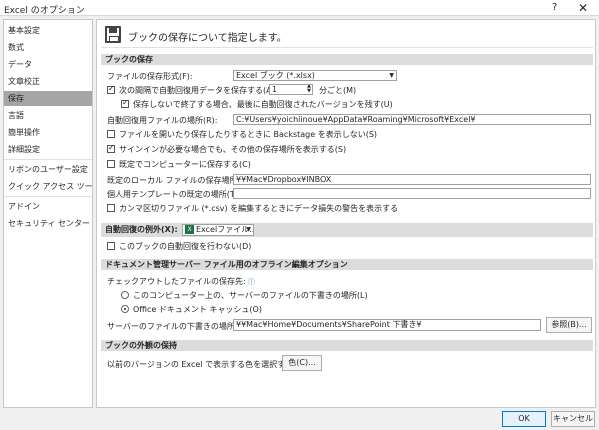 The image size is (599, 430). What do you see at coordinates (48, 132) in the screenshot?
I see `sidebar-item-accessibility: 簡単操作` at bounding box center [48, 132].